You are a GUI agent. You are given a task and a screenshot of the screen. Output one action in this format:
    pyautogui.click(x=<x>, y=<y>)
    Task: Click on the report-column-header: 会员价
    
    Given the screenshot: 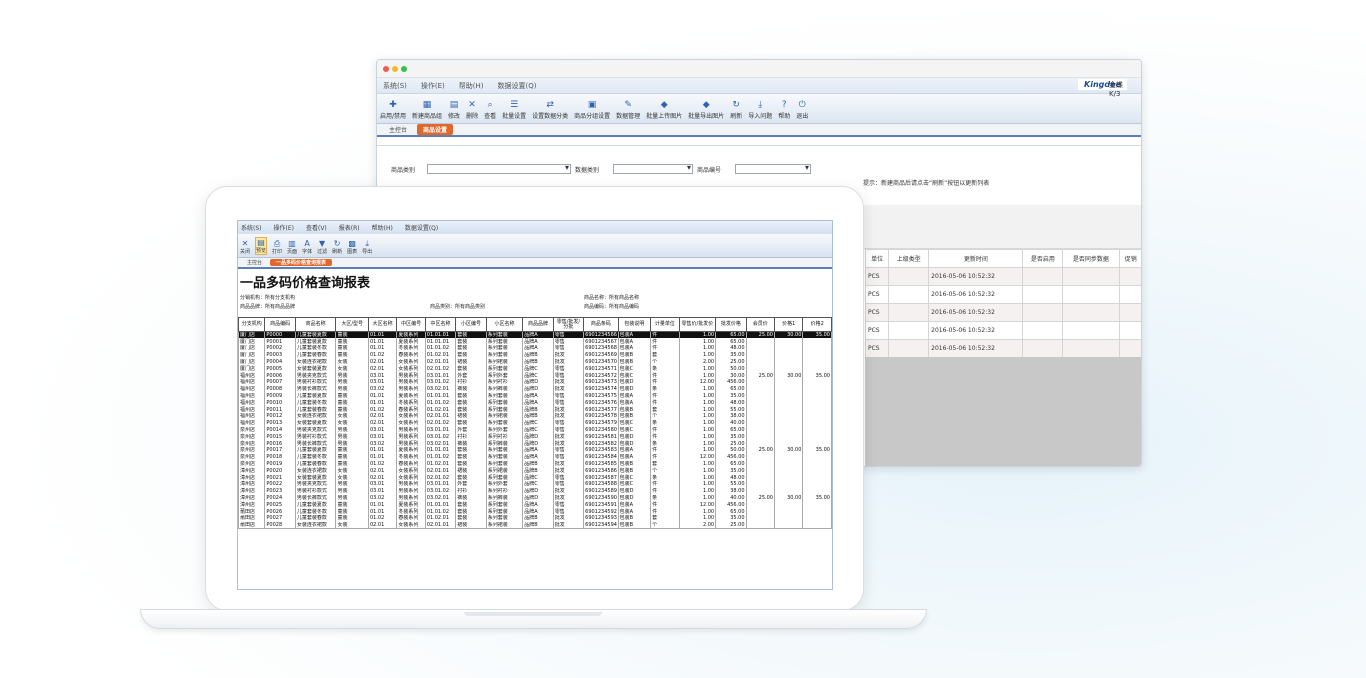 What is the action you would take?
    pyautogui.click(x=760, y=324)
    